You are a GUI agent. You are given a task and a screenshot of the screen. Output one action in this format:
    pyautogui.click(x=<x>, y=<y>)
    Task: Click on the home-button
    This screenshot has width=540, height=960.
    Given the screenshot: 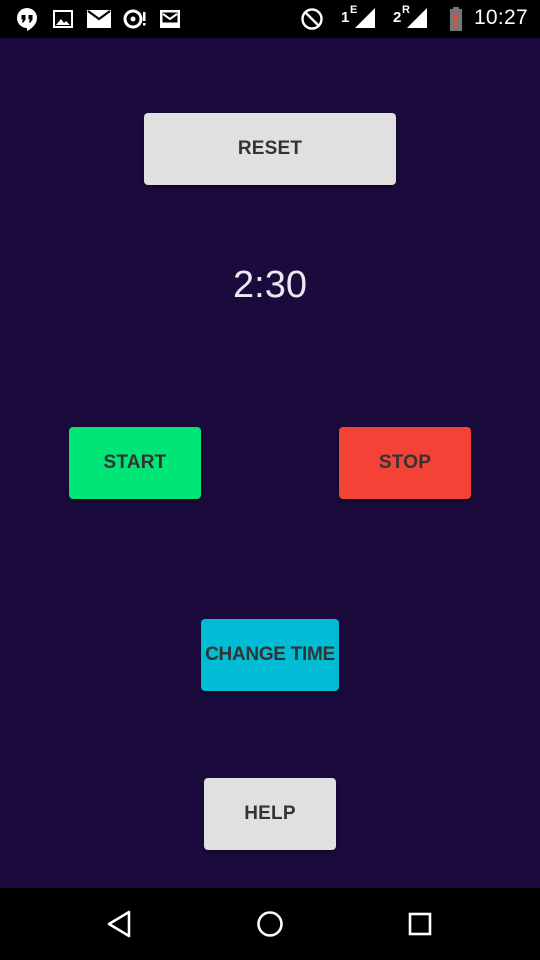 What is the action you would take?
    pyautogui.click(x=270, y=924)
    